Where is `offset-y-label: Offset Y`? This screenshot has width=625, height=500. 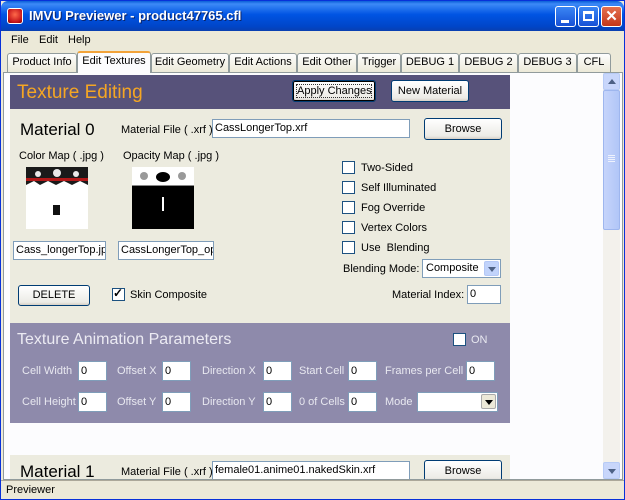 offset-y-label: Offset Y is located at coordinates (137, 402).